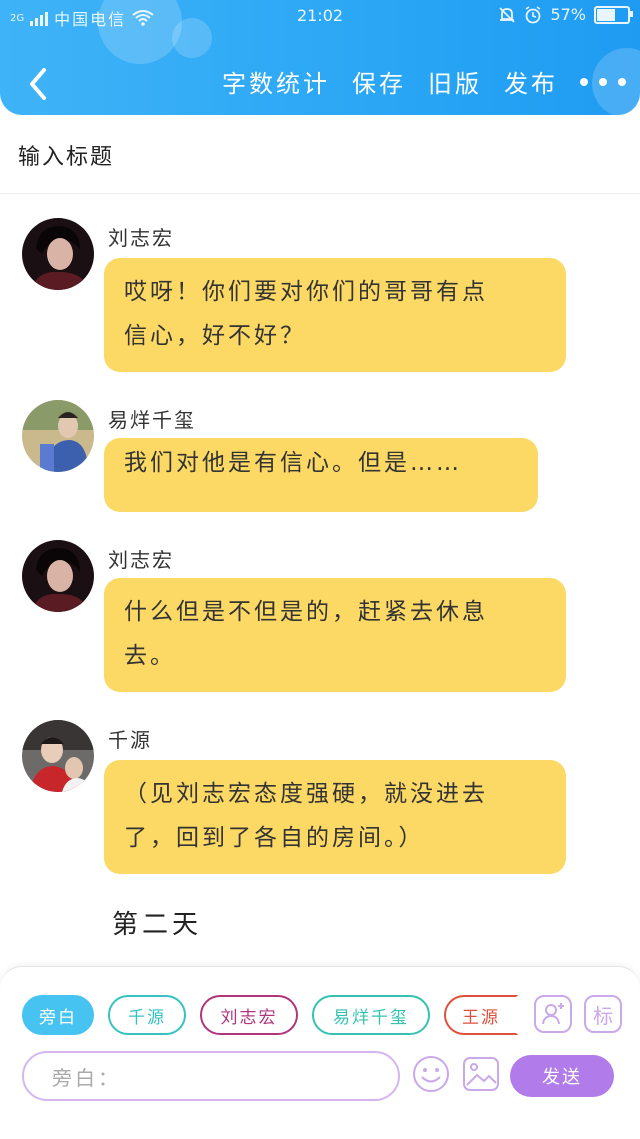 The width and height of the screenshot is (640, 1139). I want to click on editor-toolbar: 字数统计 保存 旧版 发布, so click(320, 82).